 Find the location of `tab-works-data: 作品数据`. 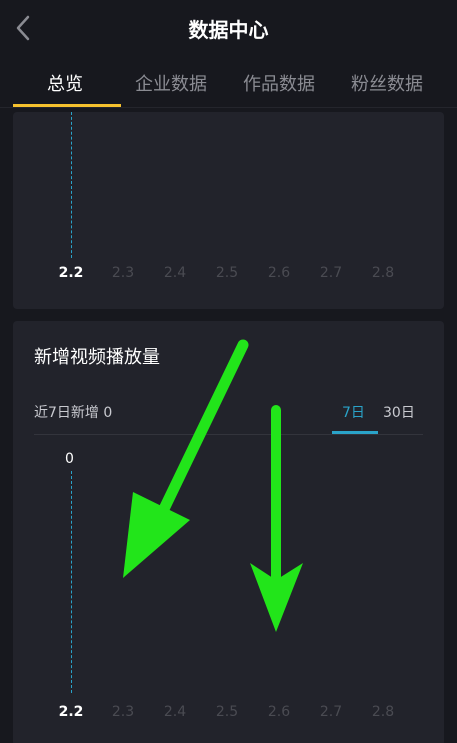

tab-works-data: 作品数据 is located at coordinates (279, 83).